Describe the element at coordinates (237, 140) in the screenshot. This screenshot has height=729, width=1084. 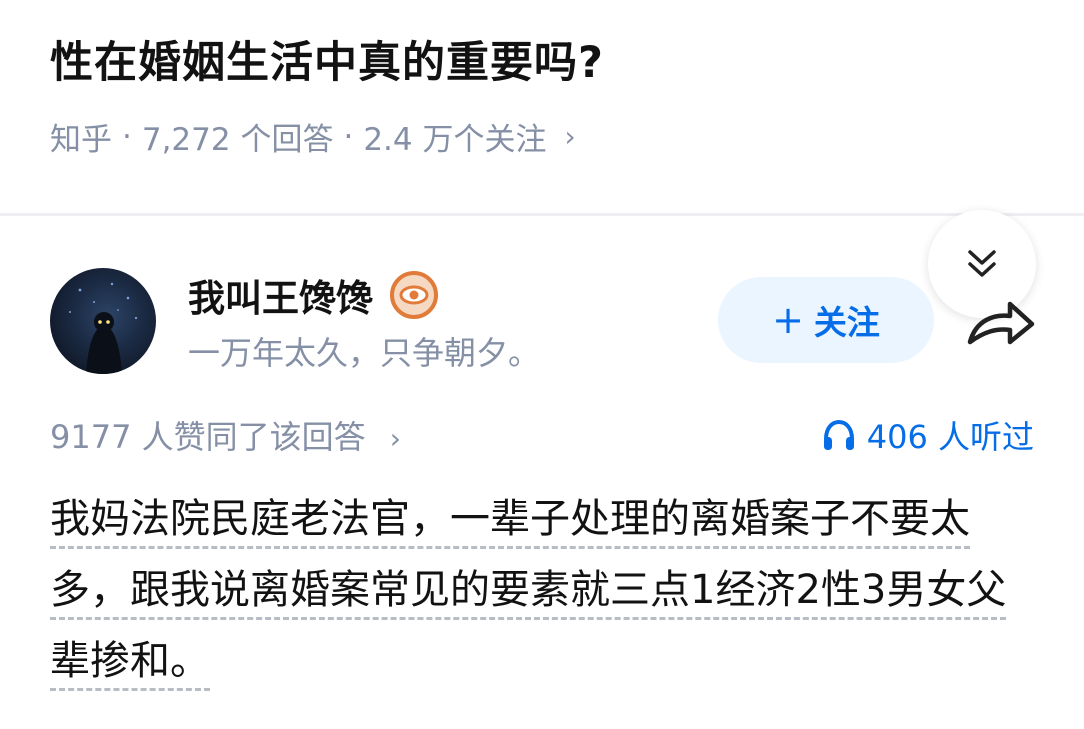
I see `answer-count: 7,272 个回答` at that location.